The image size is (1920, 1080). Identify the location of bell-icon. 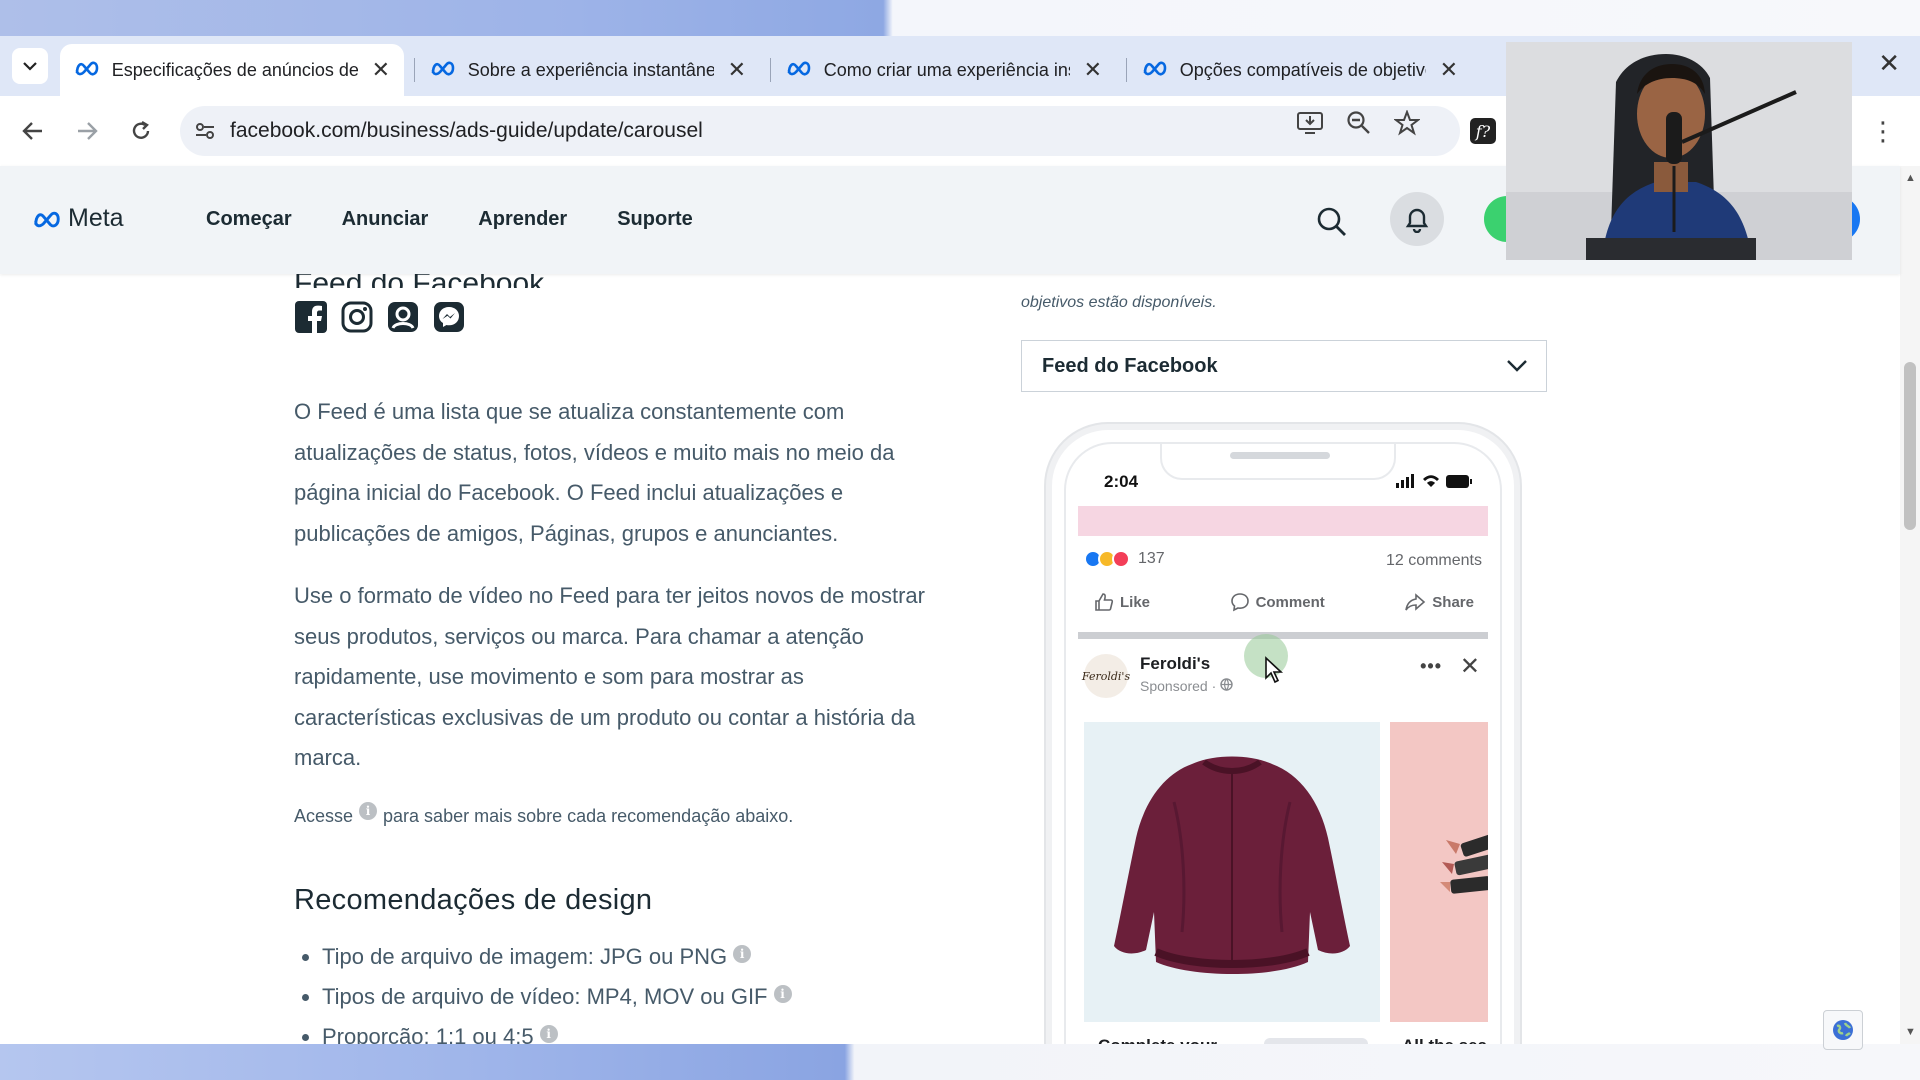
(1417, 220).